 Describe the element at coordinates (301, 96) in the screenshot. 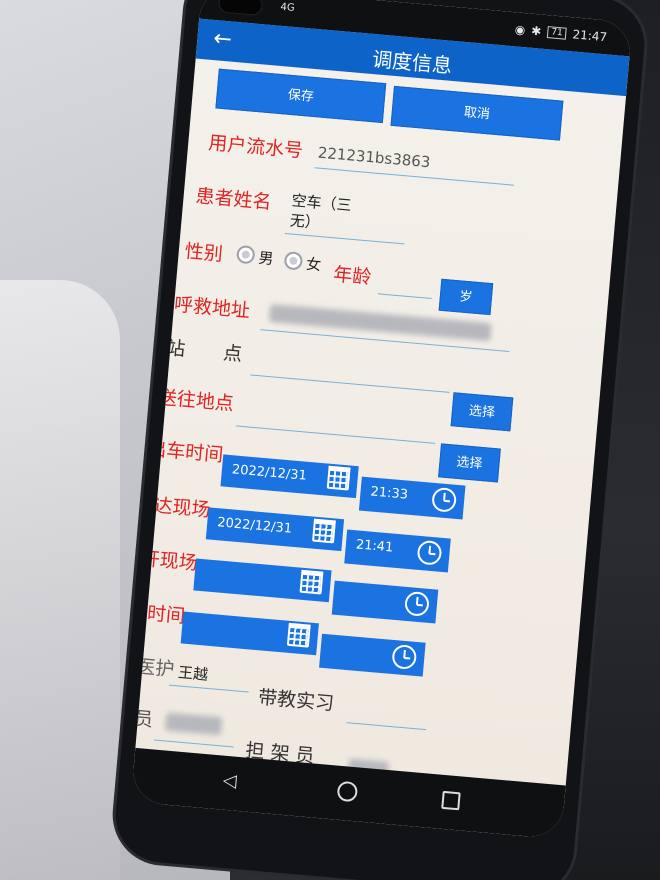

I see `save-button: 保存` at that location.